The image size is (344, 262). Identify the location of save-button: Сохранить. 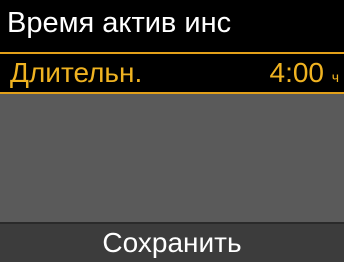
(171, 243).